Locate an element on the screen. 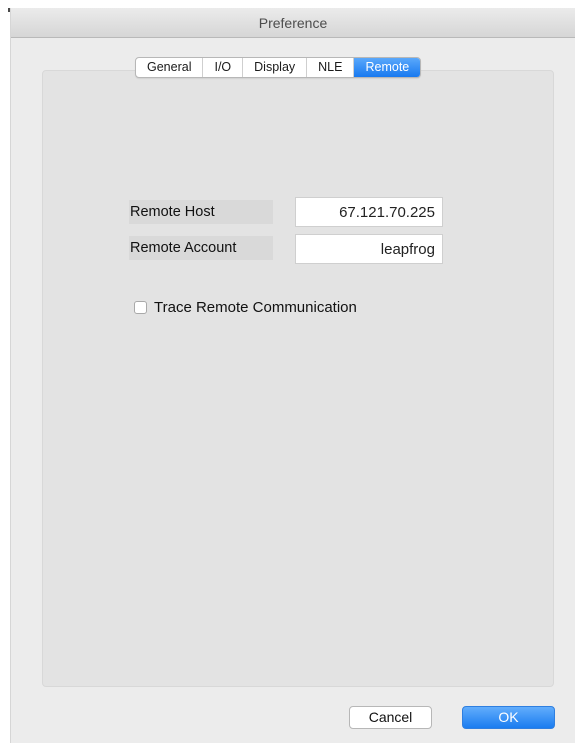 The width and height of the screenshot is (575, 743). tab-io: I/O is located at coordinates (223, 67).